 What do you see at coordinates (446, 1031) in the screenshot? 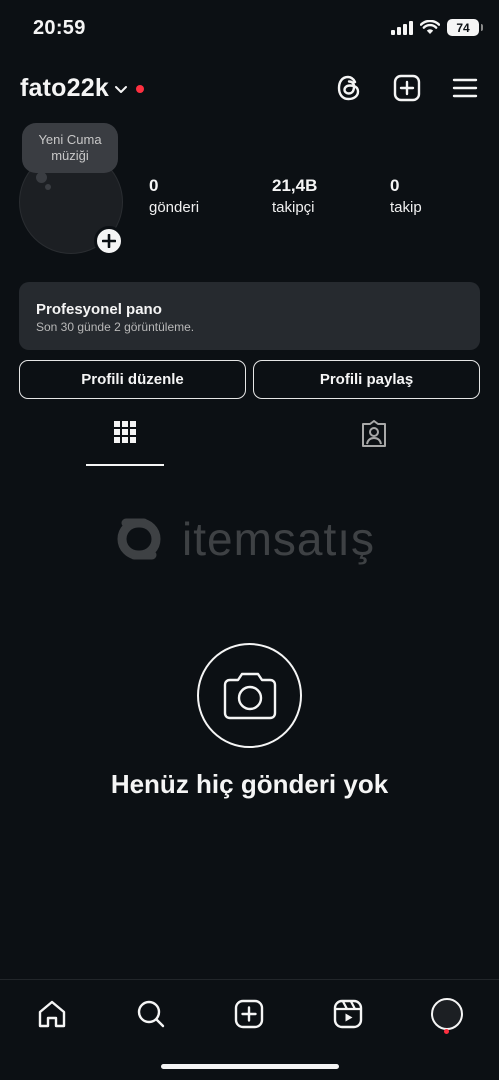
I see `profile-notification-dot` at bounding box center [446, 1031].